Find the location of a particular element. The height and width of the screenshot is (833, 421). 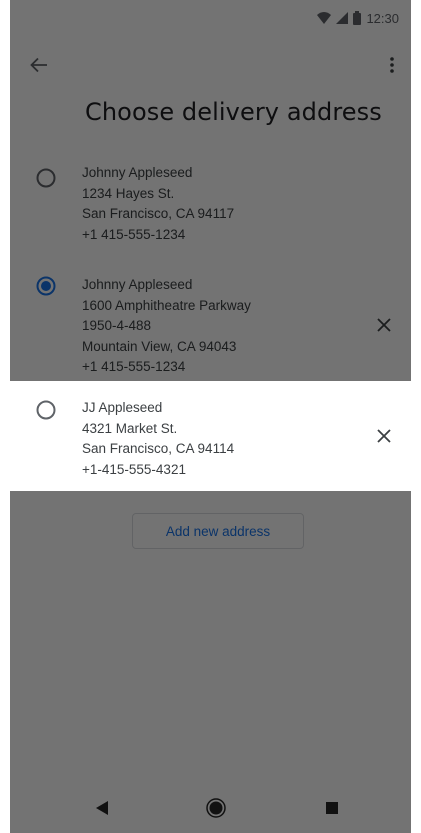

more-vert-icon is located at coordinates (392, 65).